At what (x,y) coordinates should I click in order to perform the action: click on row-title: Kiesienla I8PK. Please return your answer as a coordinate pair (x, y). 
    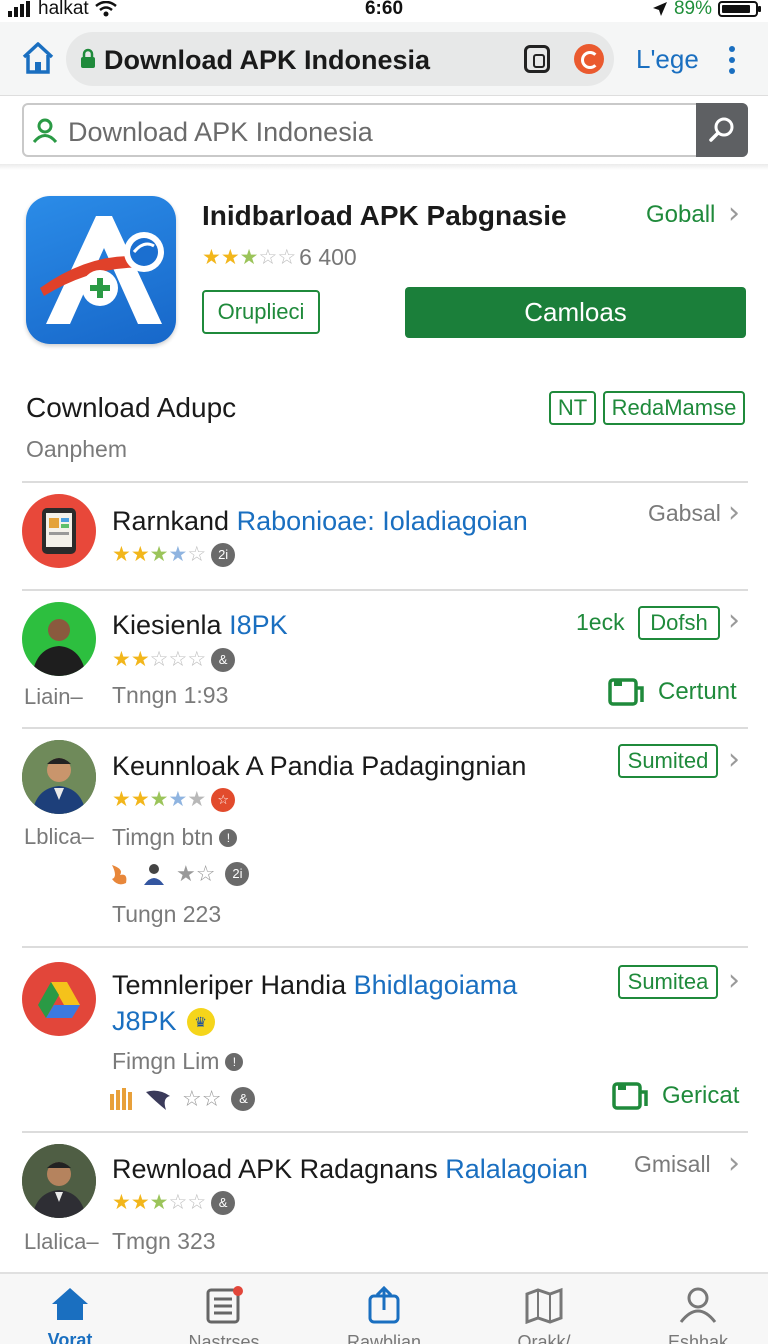
    Looking at the image, I should click on (200, 625).